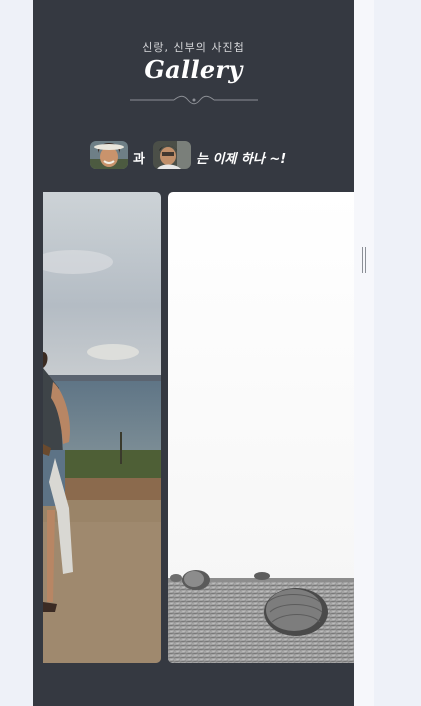  Describe the element at coordinates (193, 69) in the screenshot. I see `gallery-title: Gallery` at that location.